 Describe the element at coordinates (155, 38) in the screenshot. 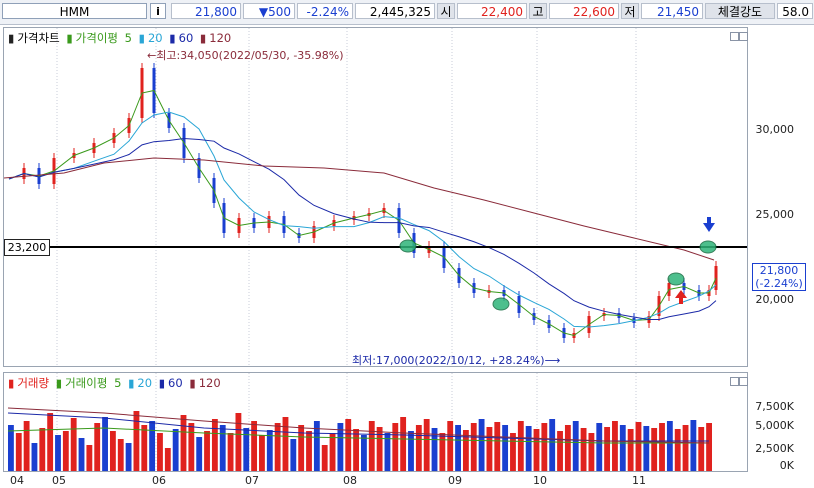

I see `price-legend-ma20: 20` at that location.